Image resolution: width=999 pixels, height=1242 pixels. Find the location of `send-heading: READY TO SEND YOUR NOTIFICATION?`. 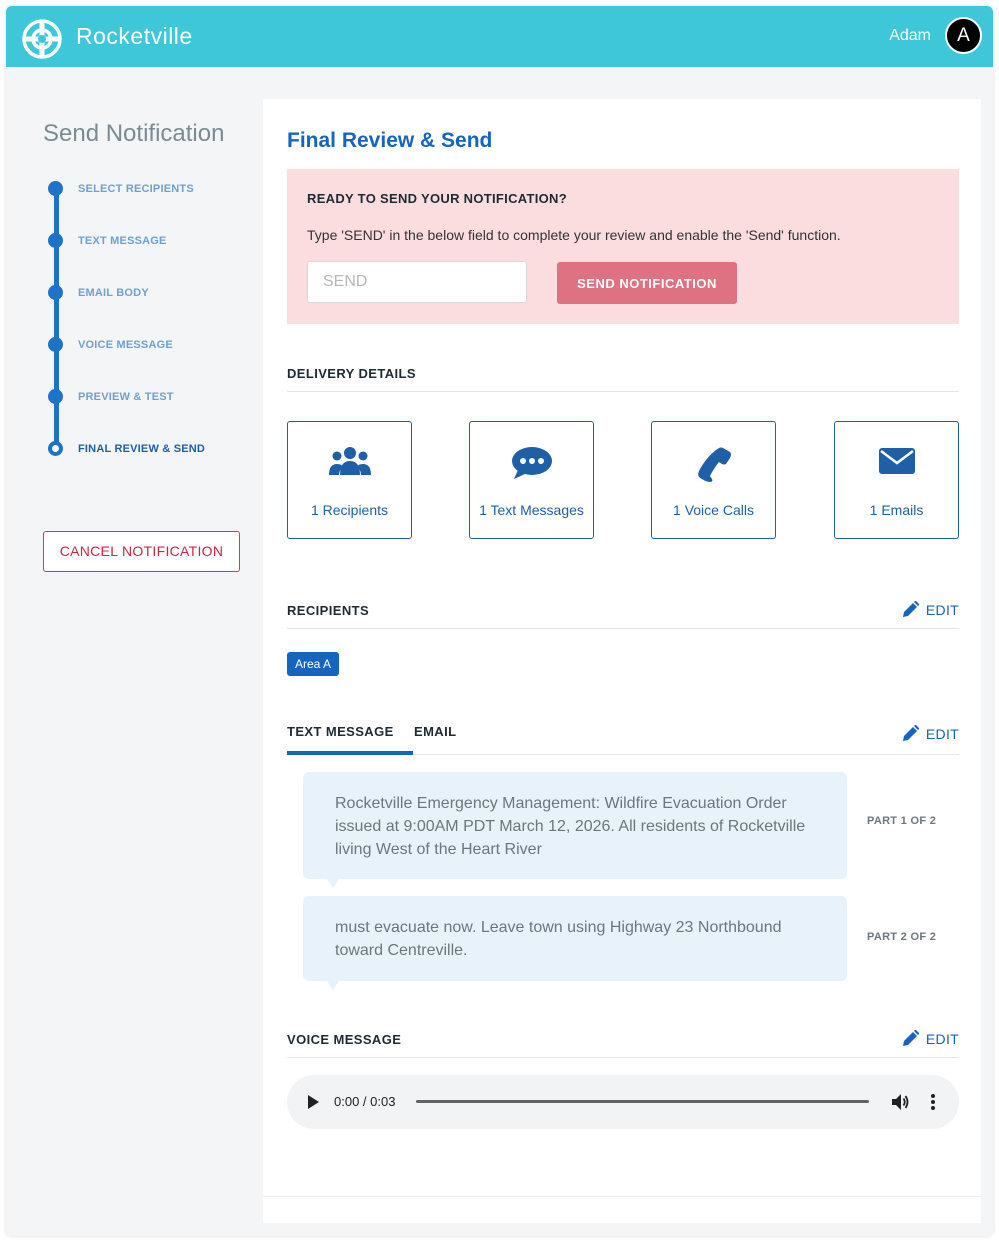

send-heading: READY TO SEND YOUR NOTIFICATION? is located at coordinates (437, 198).